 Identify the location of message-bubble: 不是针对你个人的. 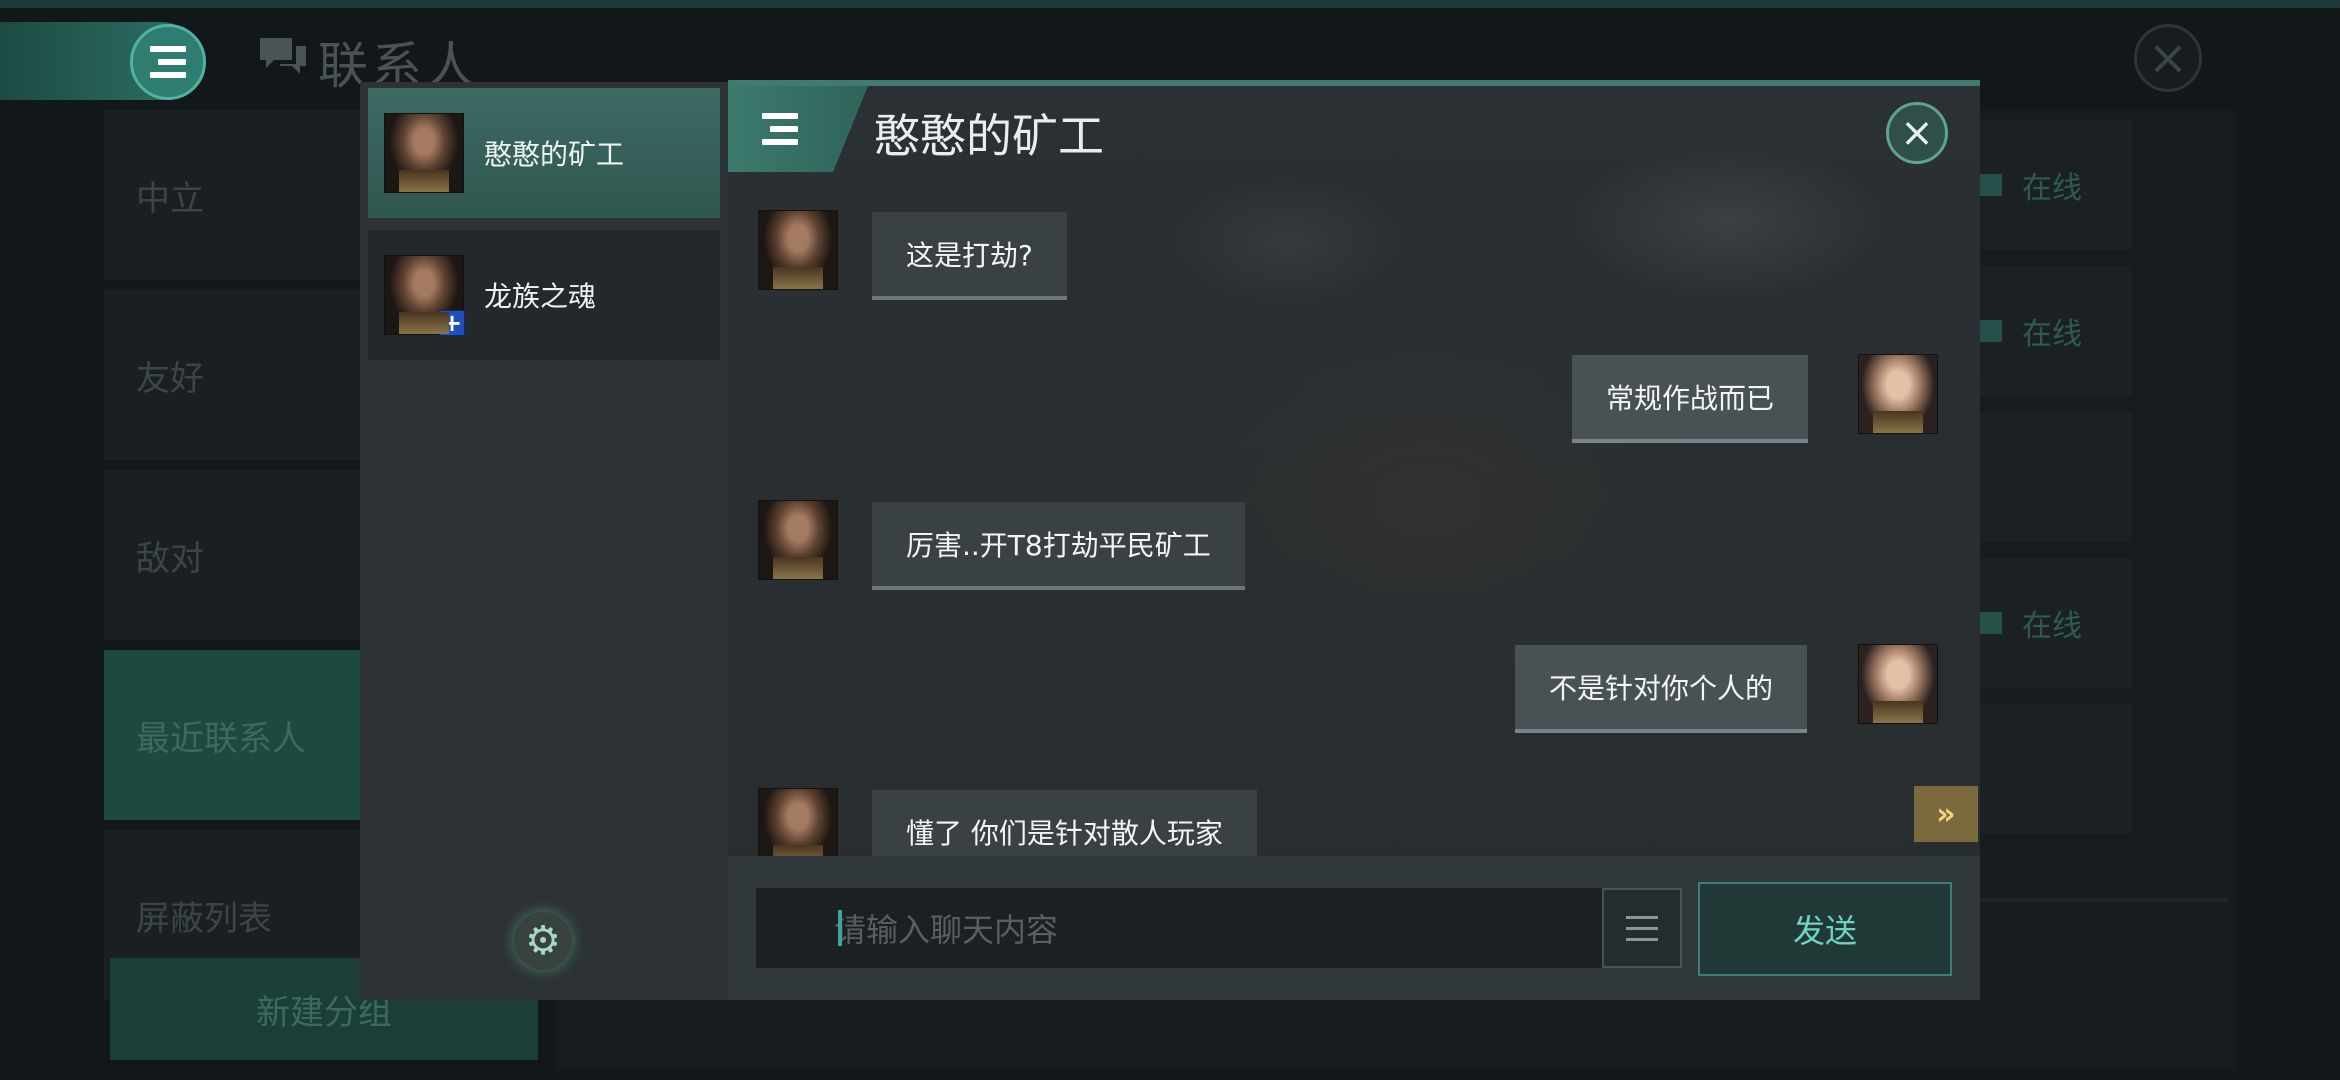
(1661, 689).